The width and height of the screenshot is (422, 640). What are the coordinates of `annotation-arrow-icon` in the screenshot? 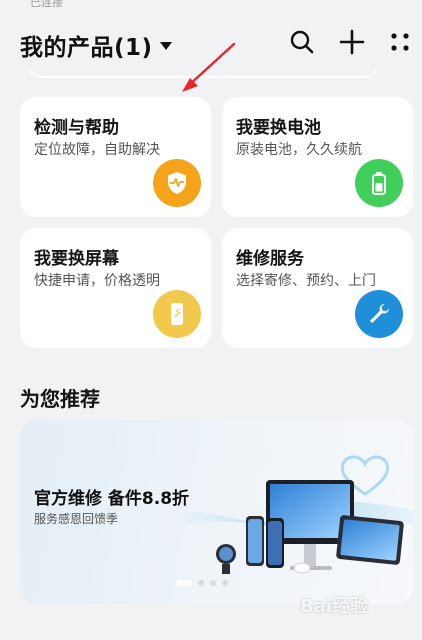 It's located at (209, 67).